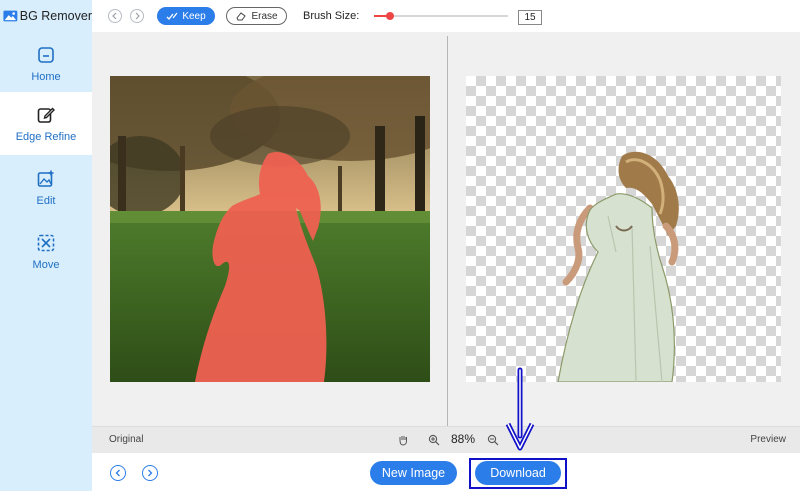 This screenshot has height=491, width=800. What do you see at coordinates (55, 16) in the screenshot?
I see `app-title: BG Remover` at bounding box center [55, 16].